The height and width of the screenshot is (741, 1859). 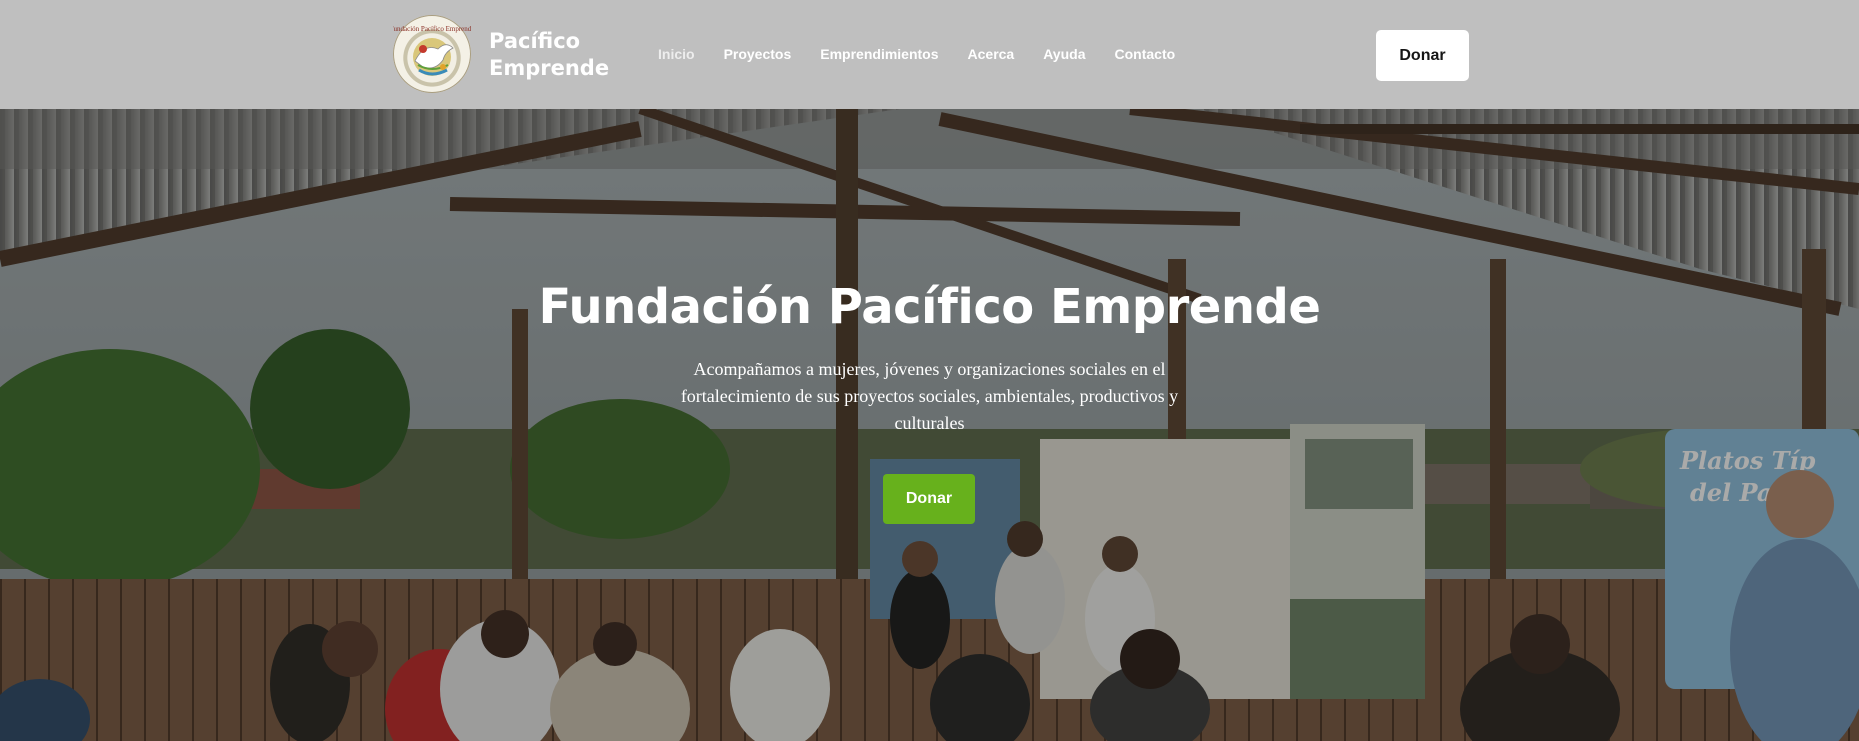 I want to click on nav-link-contacto: Contacto, so click(x=1145, y=54).